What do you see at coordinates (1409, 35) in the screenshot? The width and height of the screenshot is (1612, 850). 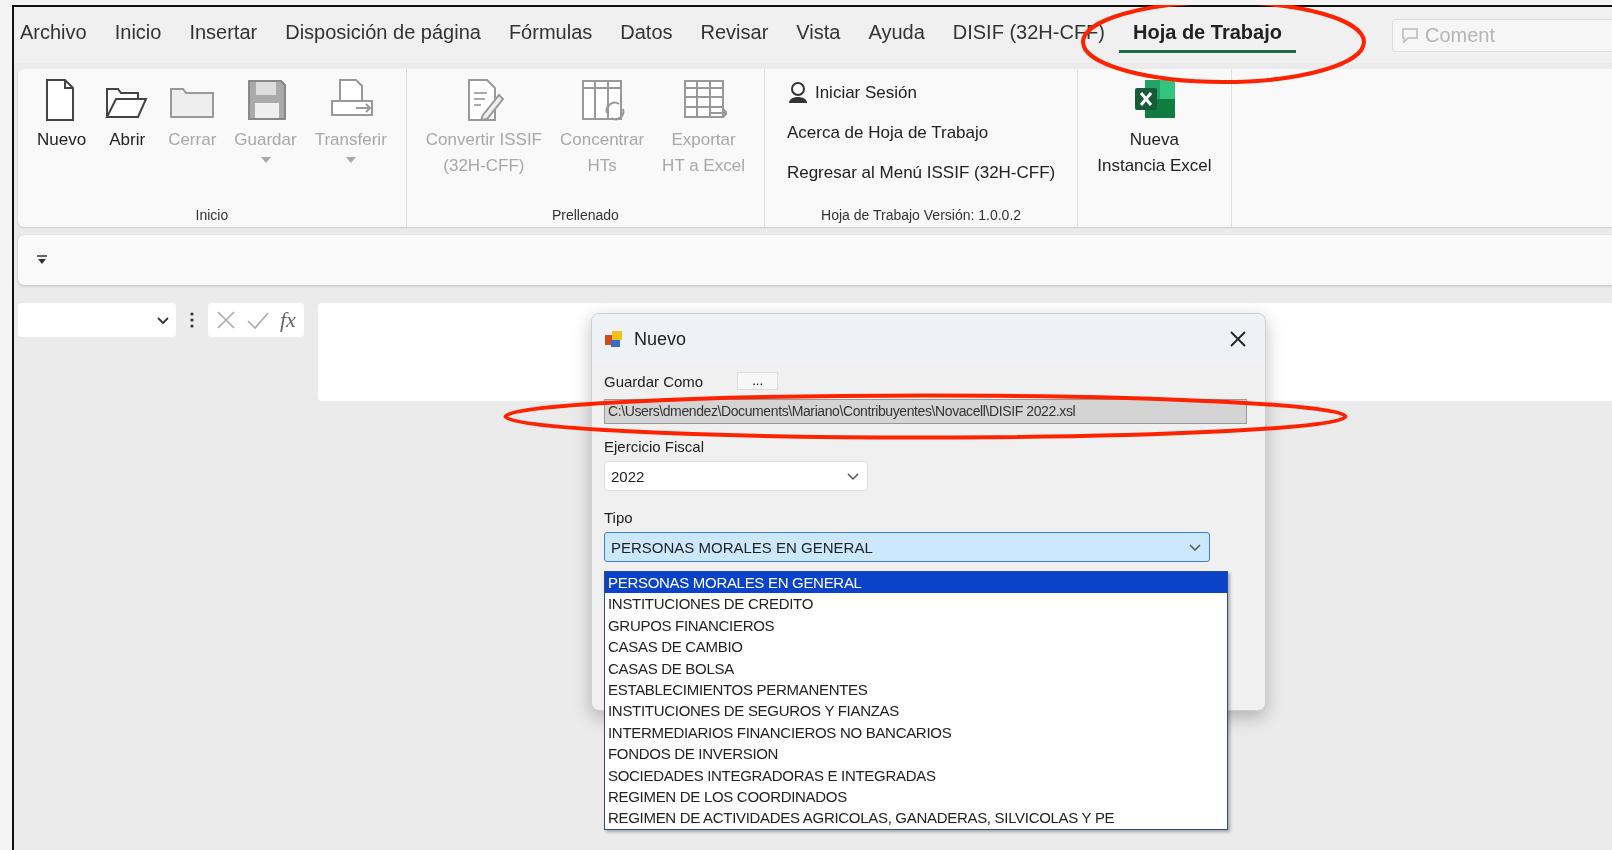 I see `comment-icon` at bounding box center [1409, 35].